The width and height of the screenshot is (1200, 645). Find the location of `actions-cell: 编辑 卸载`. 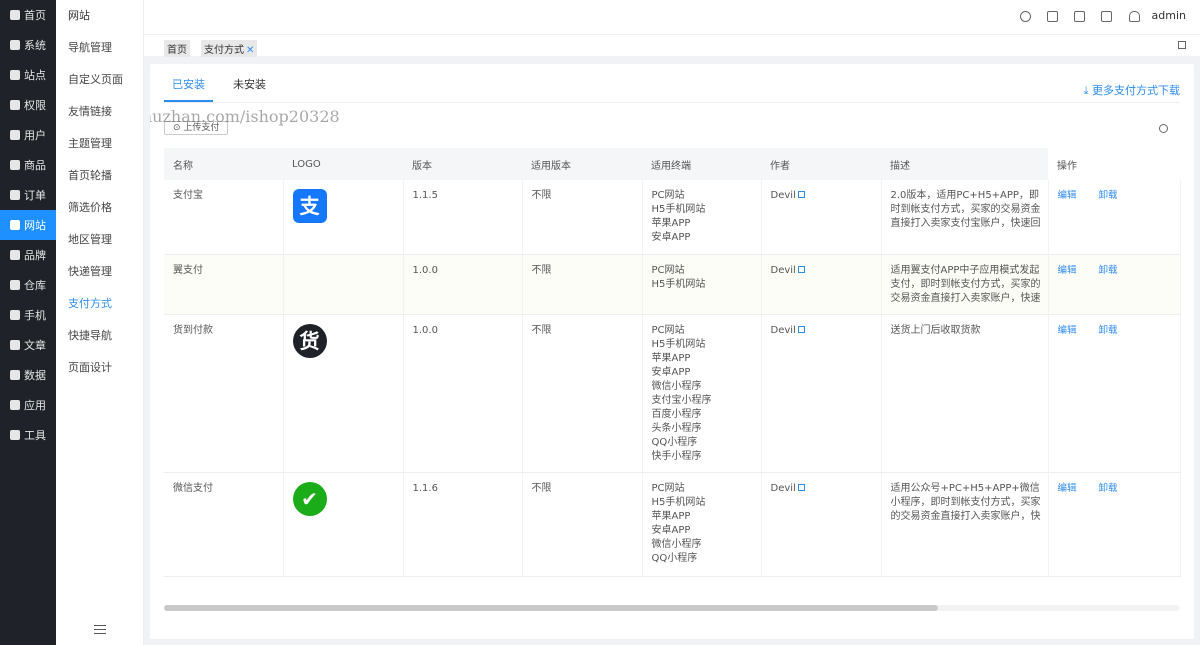

actions-cell: 编辑 卸载 is located at coordinates (1114, 393).